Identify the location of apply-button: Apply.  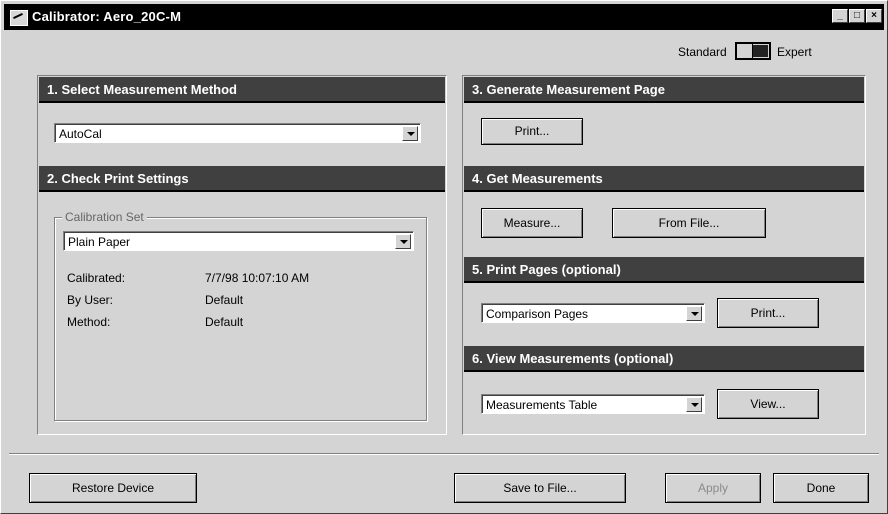
(713, 488).